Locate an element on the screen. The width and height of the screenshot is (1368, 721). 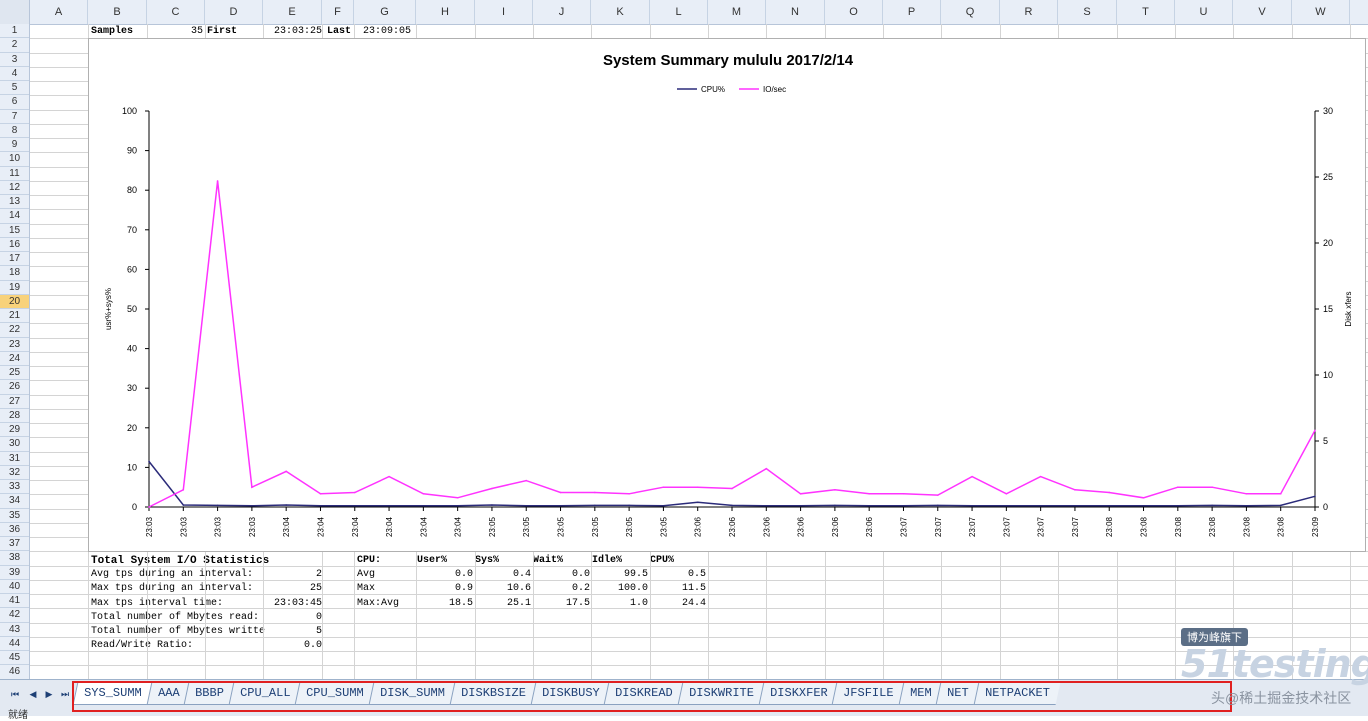
column-header-f: F is located at coordinates (338, 12).